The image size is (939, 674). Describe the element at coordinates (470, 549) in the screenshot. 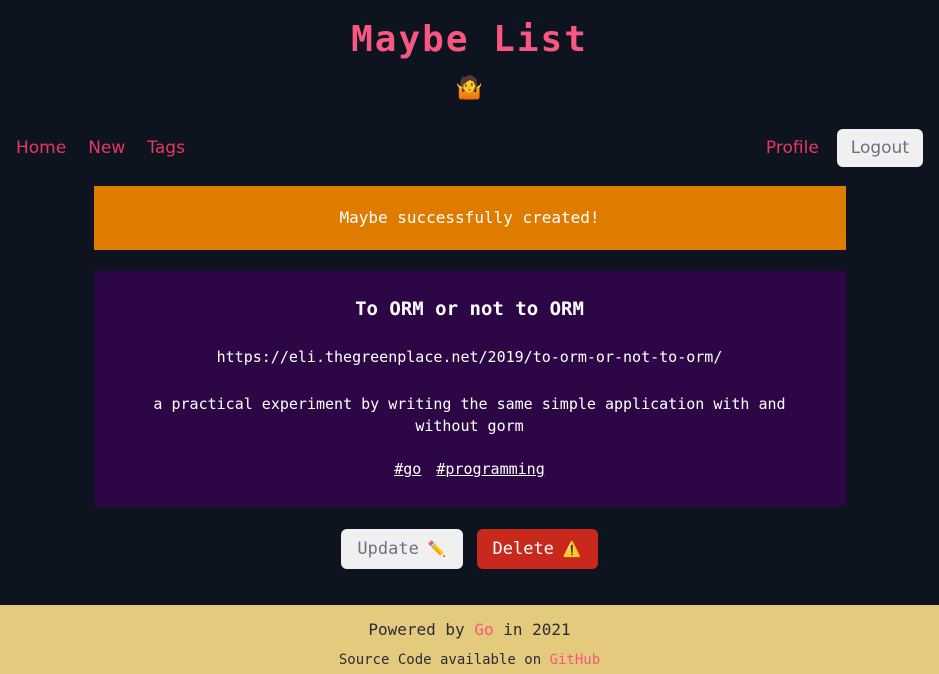

I see `card-action-buttons: Update ✏️ Delete ⚠️` at that location.